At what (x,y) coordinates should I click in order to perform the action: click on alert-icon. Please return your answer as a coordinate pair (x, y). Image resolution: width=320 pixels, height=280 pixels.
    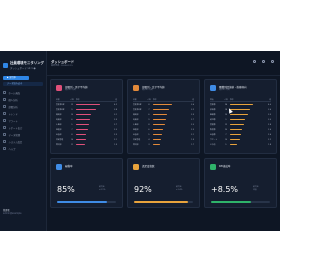
    Looking at the image, I should click on (4, 120).